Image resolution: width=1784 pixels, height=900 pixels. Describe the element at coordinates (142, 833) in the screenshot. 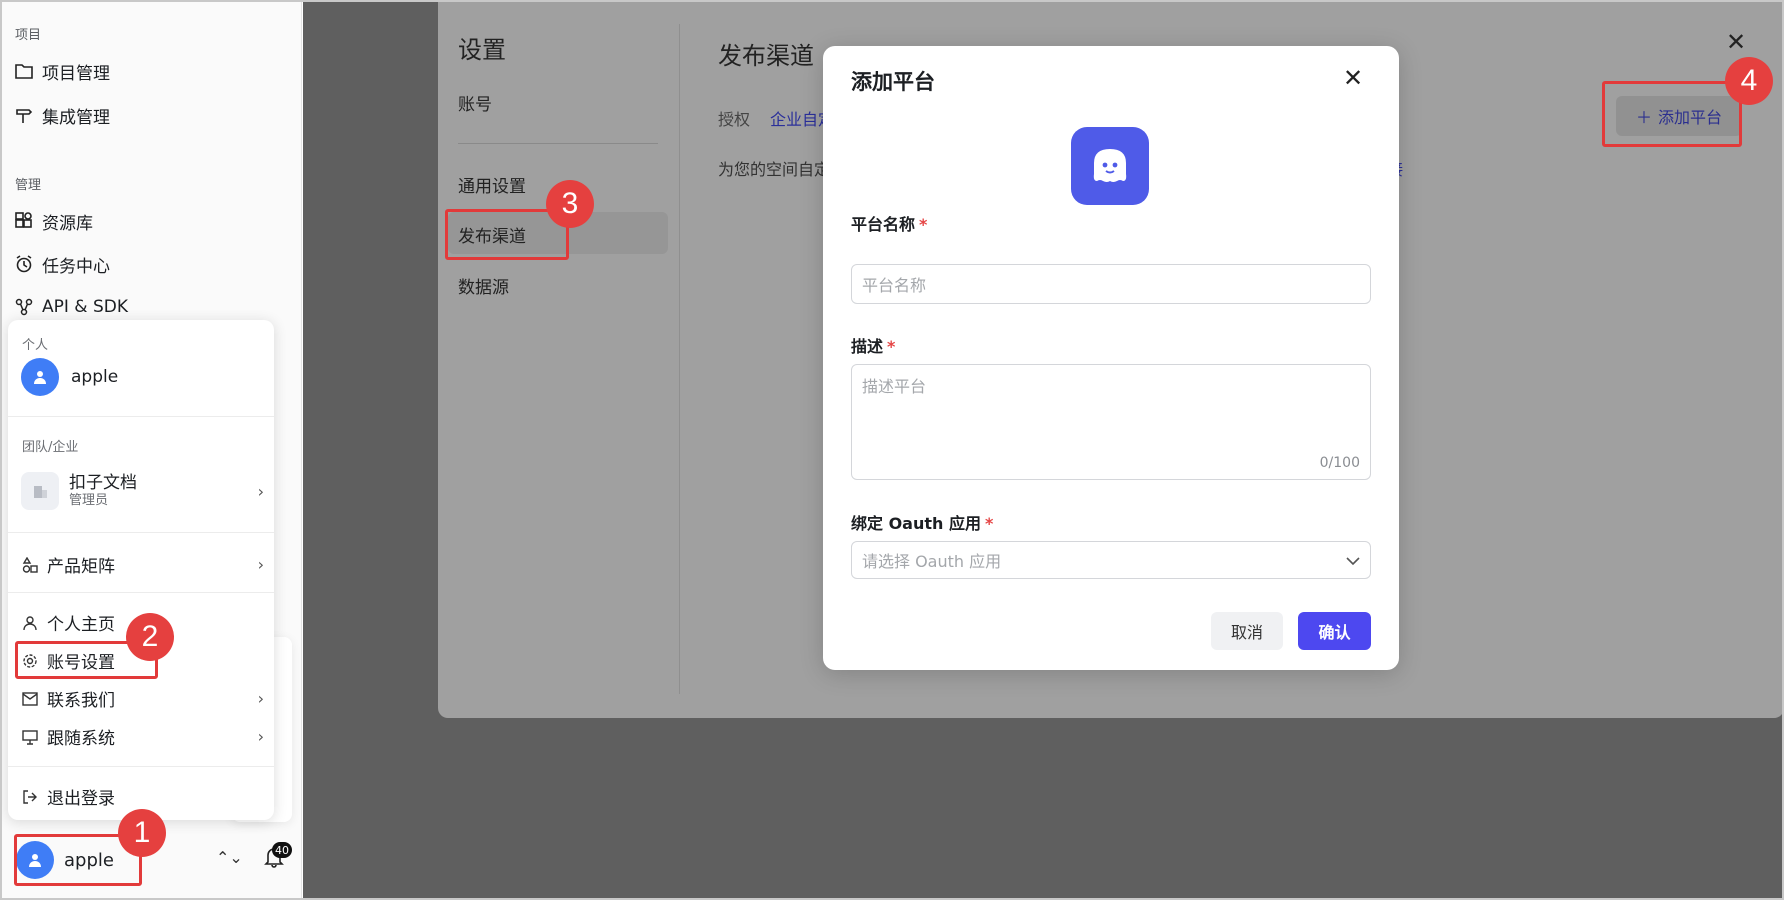

I see `annotation-badge-1: 1` at that location.